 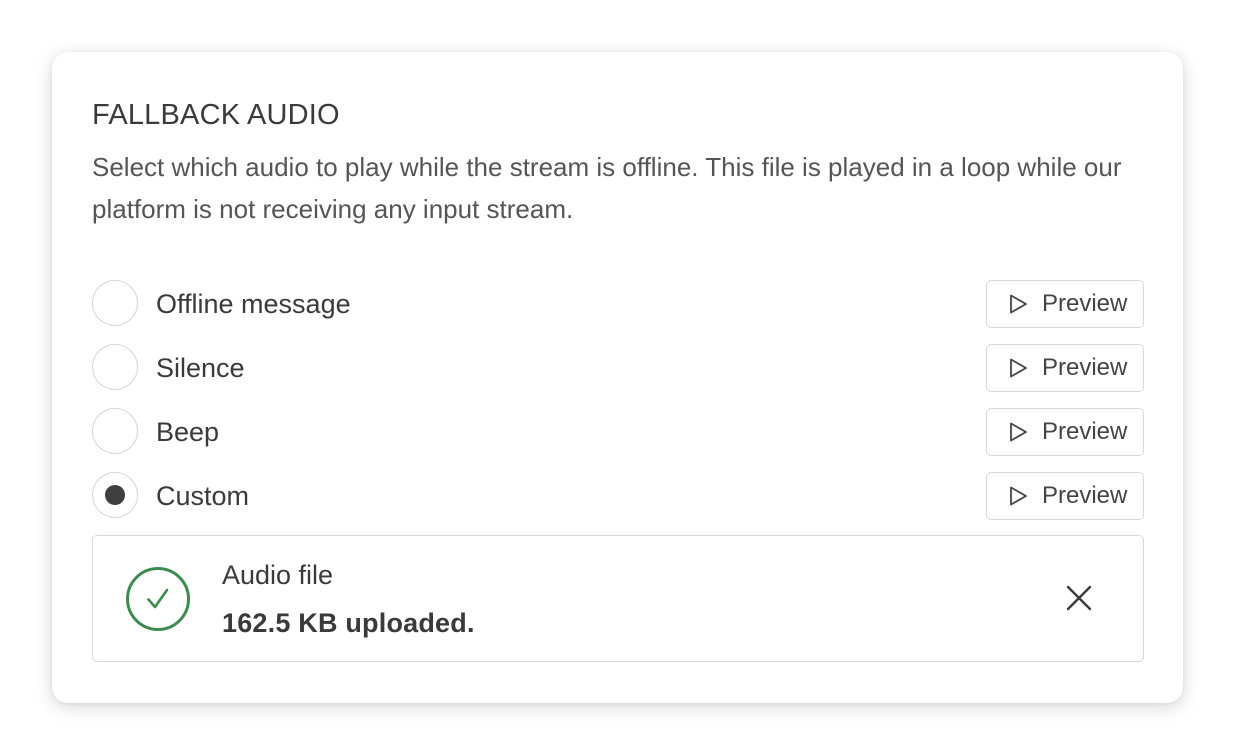 What do you see at coordinates (618, 496) in the screenshot?
I see `option-custom: Custom Preview` at bounding box center [618, 496].